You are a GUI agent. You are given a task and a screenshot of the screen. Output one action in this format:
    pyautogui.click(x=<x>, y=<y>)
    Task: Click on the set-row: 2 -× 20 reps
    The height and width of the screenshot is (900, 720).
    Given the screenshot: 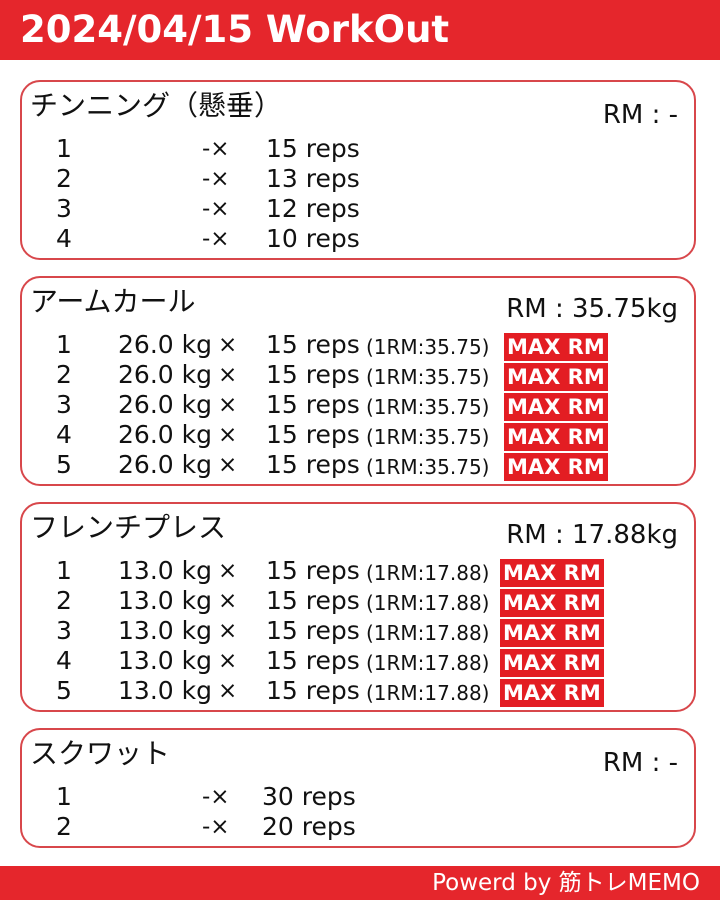 What is the action you would take?
    pyautogui.click(x=358, y=827)
    